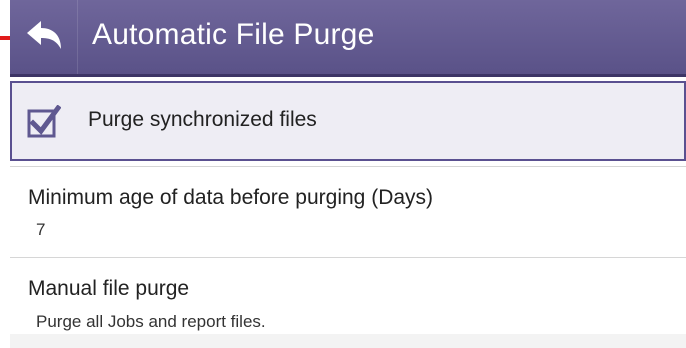 Image resolution: width=686 pixels, height=348 pixels. I want to click on back-arrow-icon, so click(44, 37).